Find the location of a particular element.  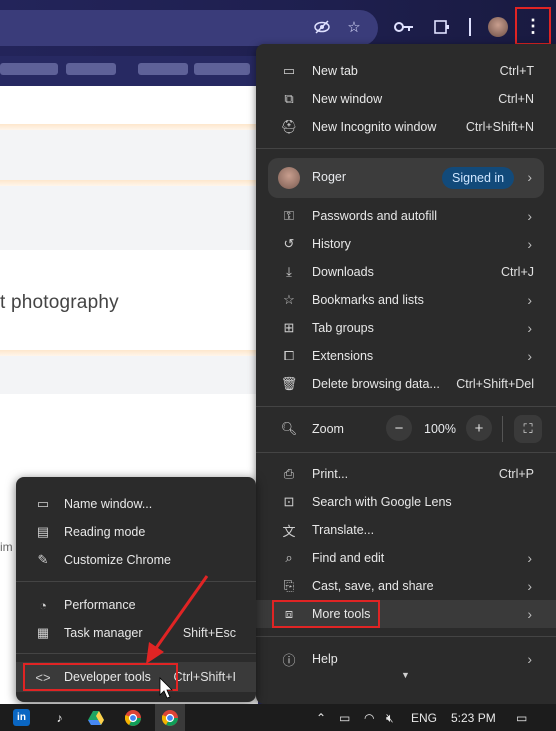

google-drive-icon is located at coordinates (95, 717).